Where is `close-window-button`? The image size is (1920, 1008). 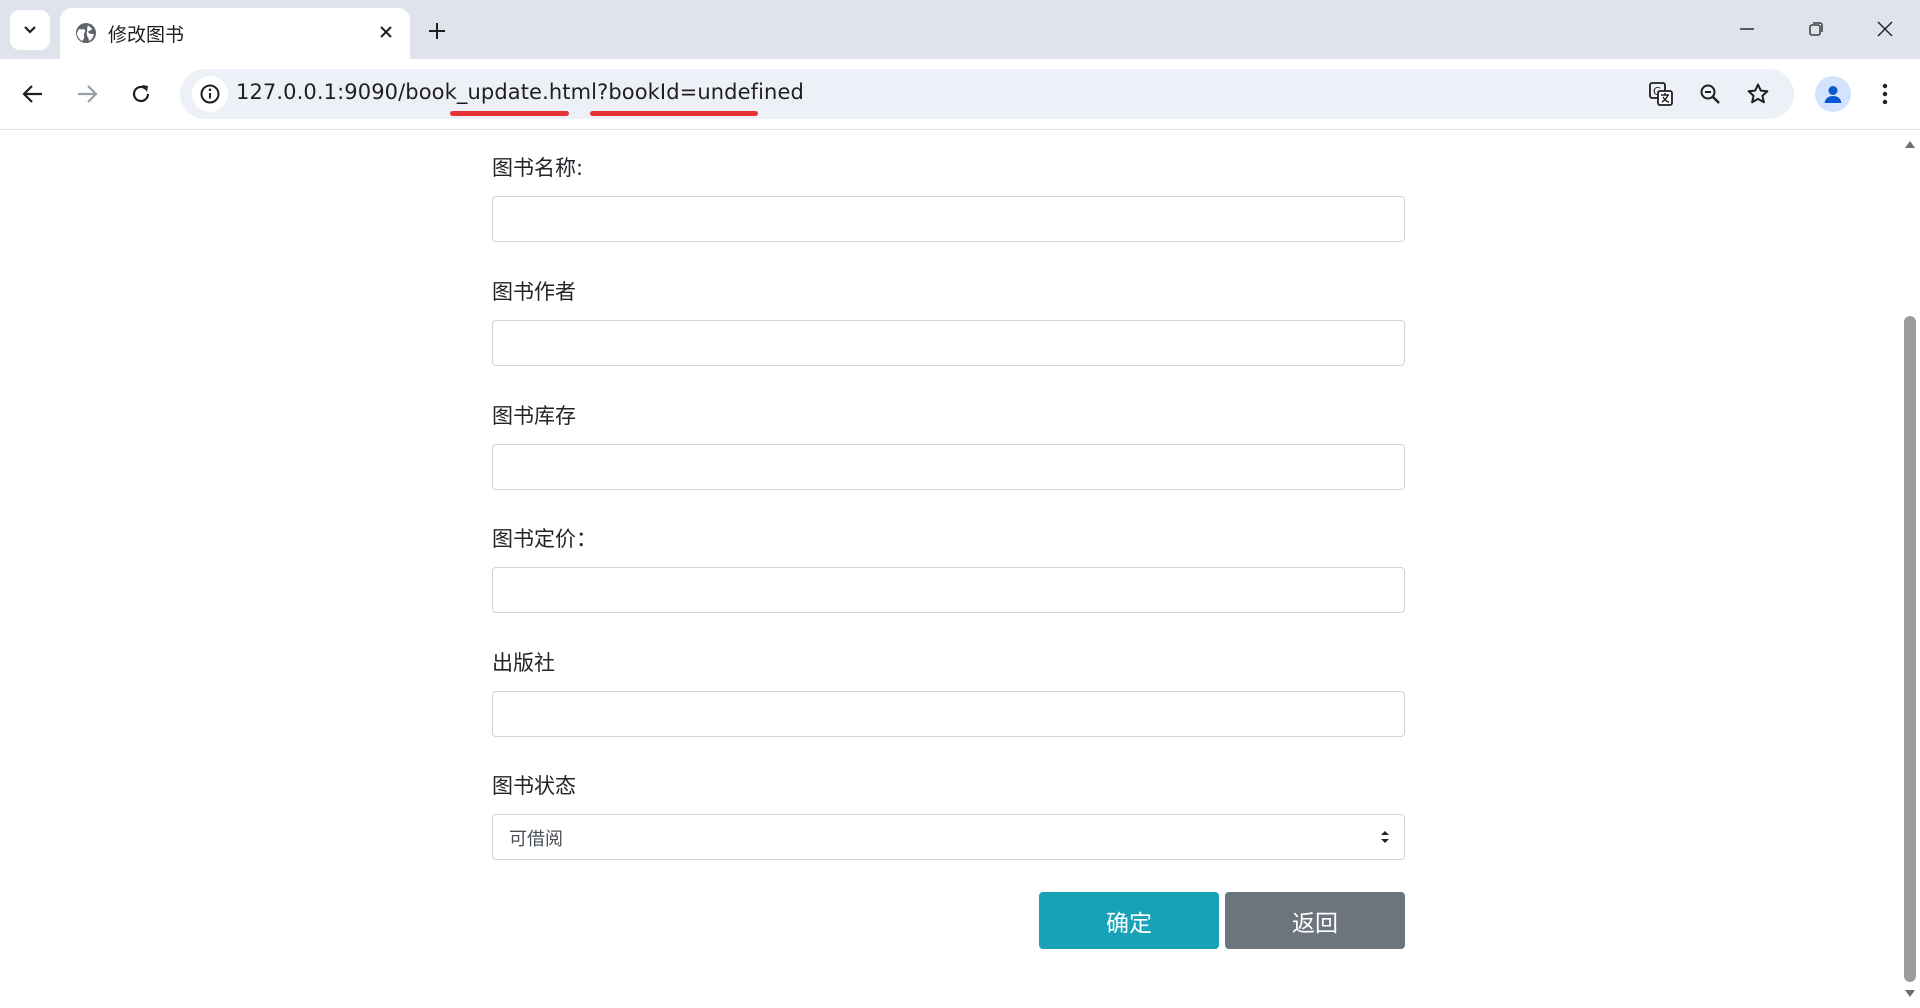
close-window-button is located at coordinates (1885, 29).